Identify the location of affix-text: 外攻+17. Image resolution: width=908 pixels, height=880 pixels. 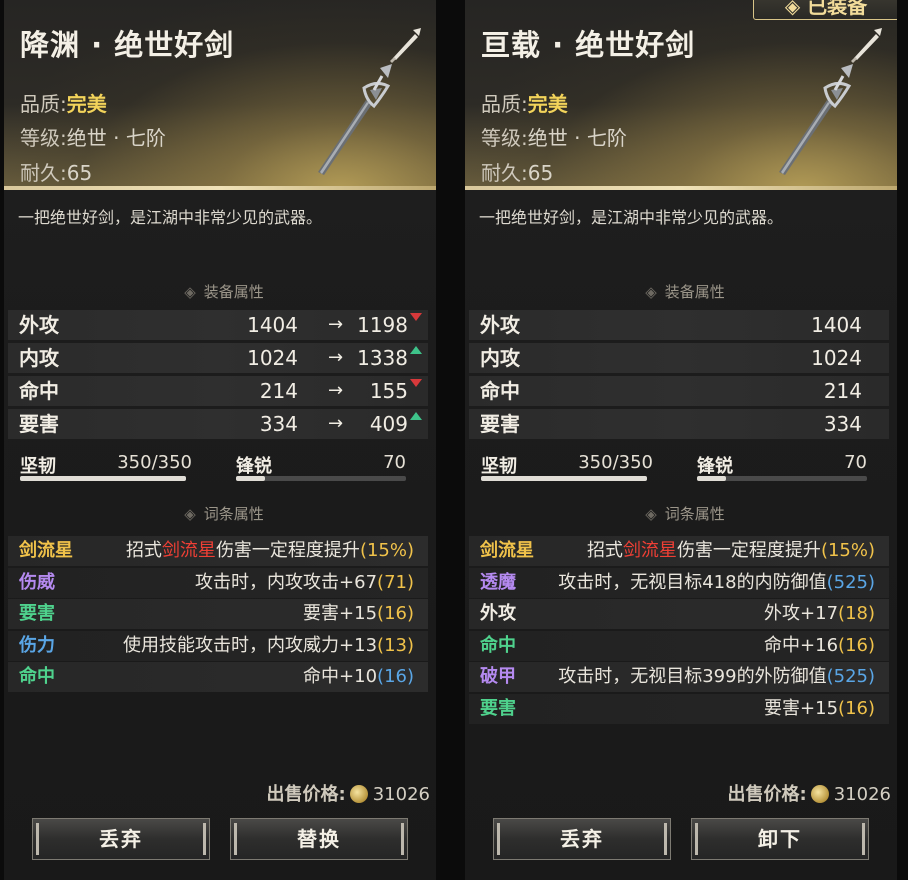
(801, 613).